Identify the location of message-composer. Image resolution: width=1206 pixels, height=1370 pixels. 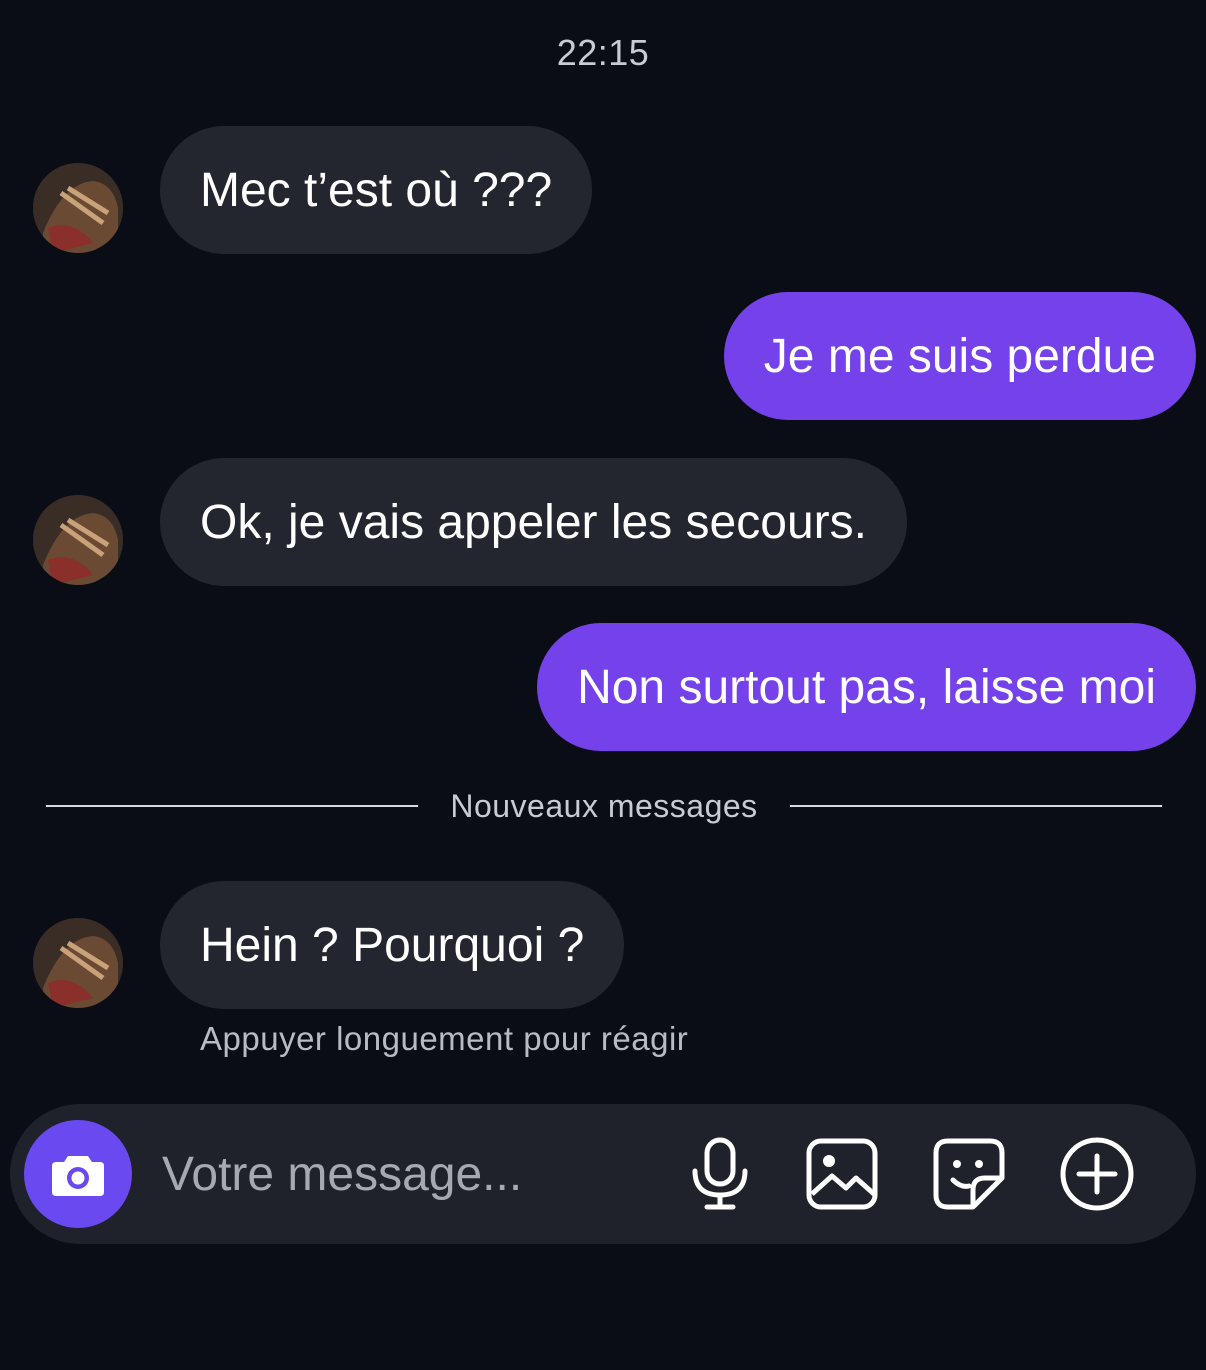
(603, 1174).